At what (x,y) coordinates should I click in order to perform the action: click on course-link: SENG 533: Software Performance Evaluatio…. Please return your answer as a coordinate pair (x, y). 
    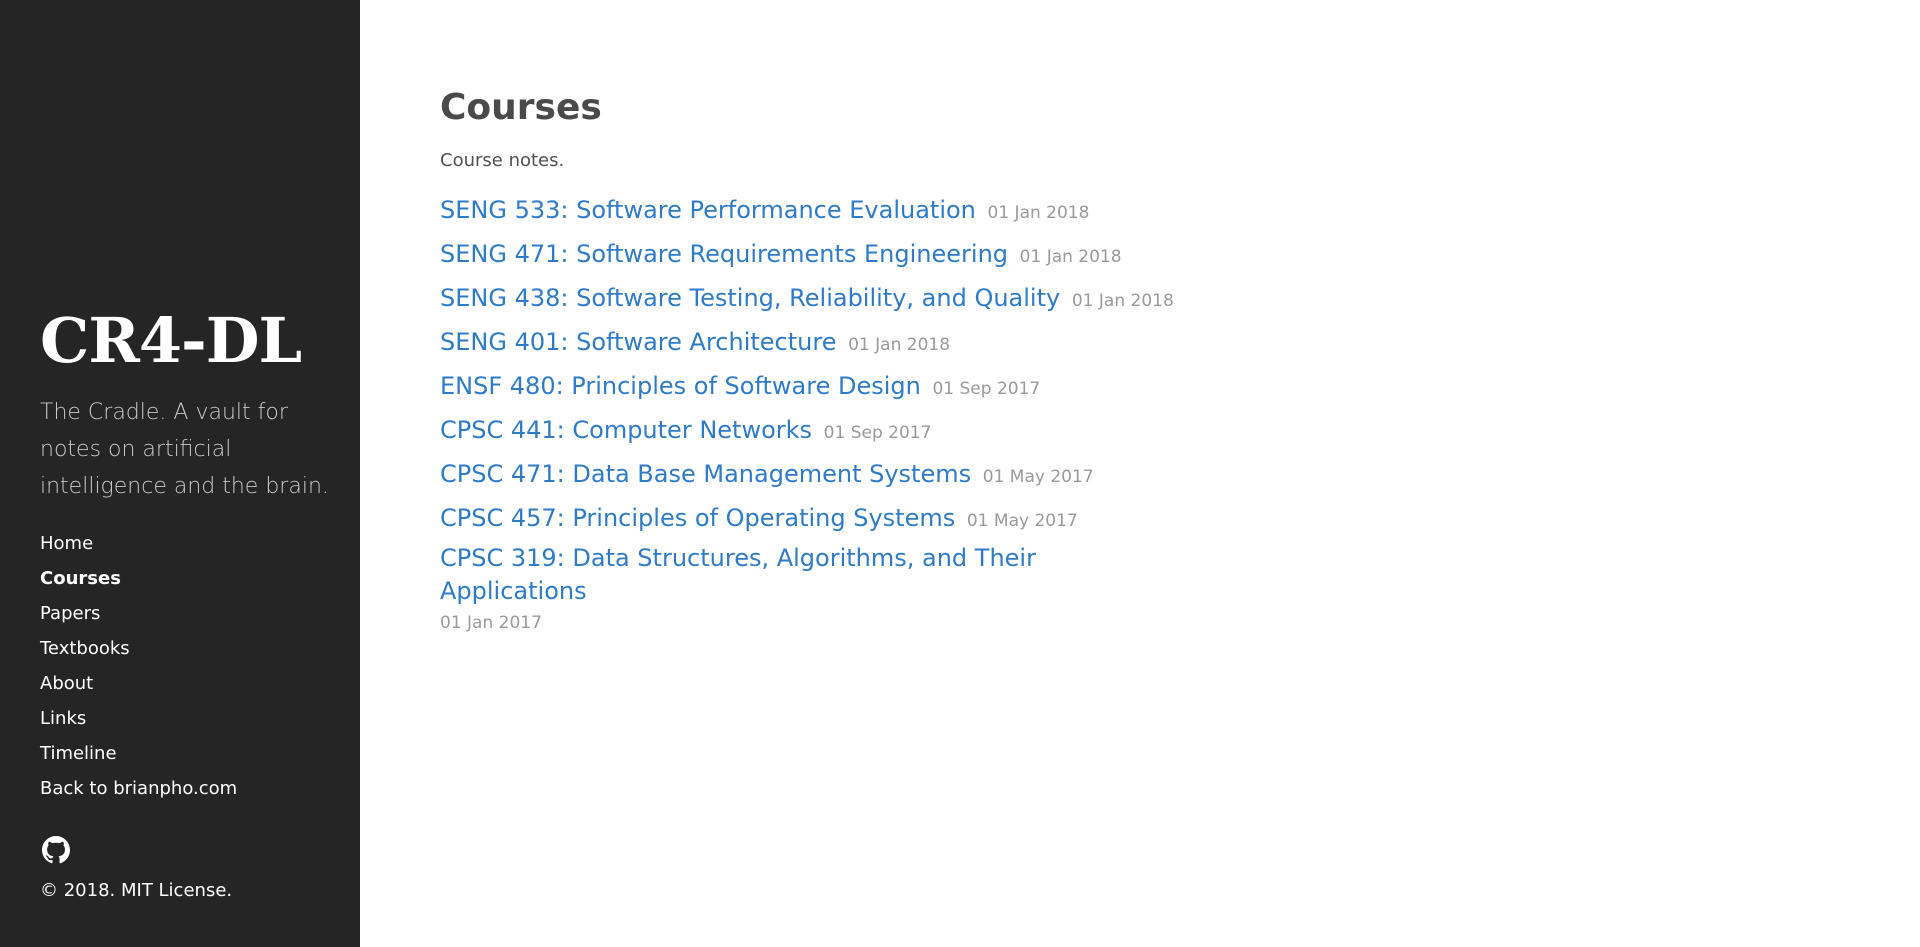
    Looking at the image, I should click on (708, 210).